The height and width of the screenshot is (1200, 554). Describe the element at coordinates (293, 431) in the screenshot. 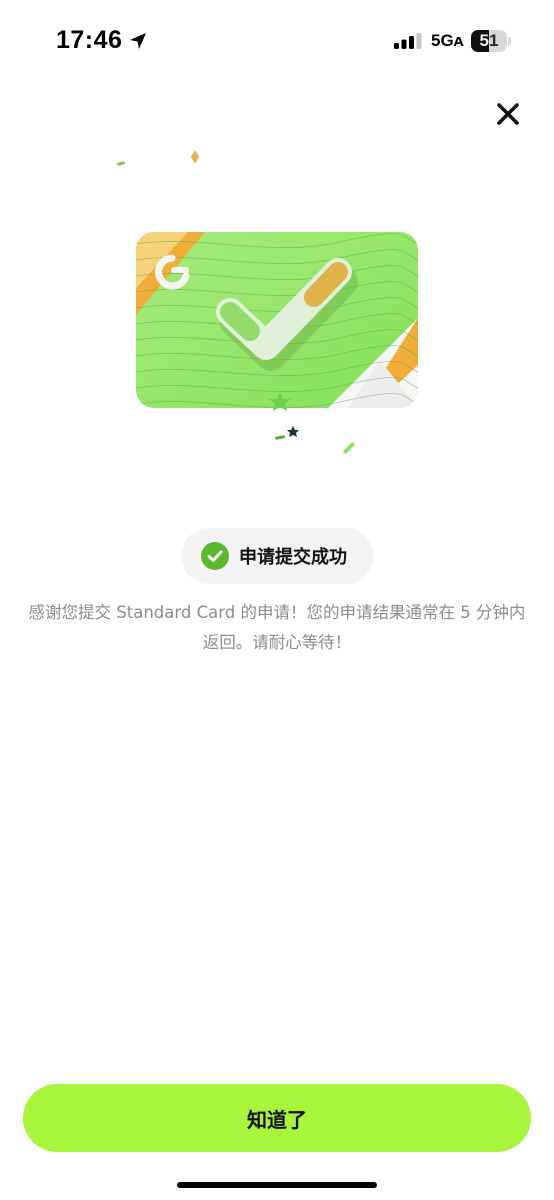

I see `star-decoration` at that location.